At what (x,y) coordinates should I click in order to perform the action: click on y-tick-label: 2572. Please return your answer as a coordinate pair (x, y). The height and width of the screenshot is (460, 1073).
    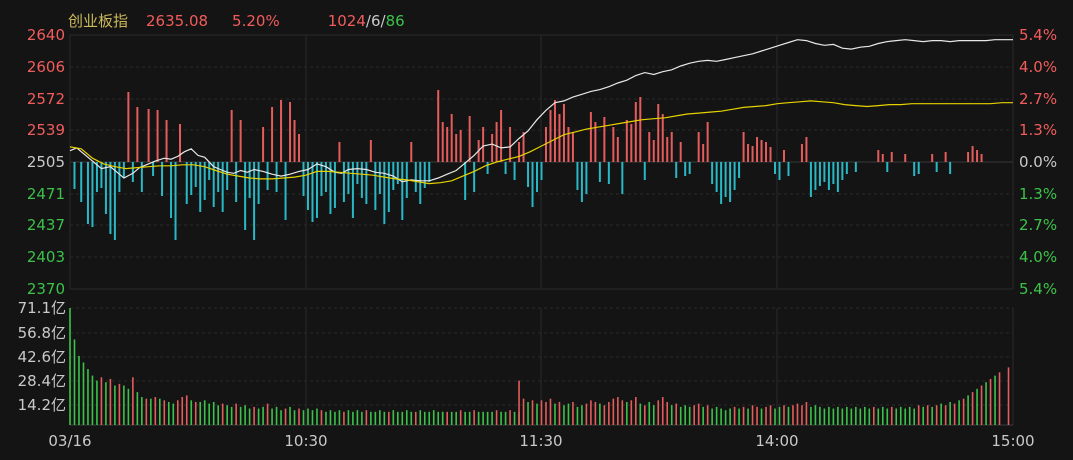
    Looking at the image, I should click on (46, 99).